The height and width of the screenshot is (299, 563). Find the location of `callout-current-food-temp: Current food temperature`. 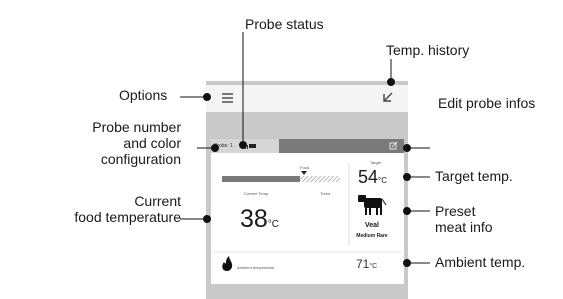

callout-current-food-temp: Current food temperature is located at coordinates (127, 209).